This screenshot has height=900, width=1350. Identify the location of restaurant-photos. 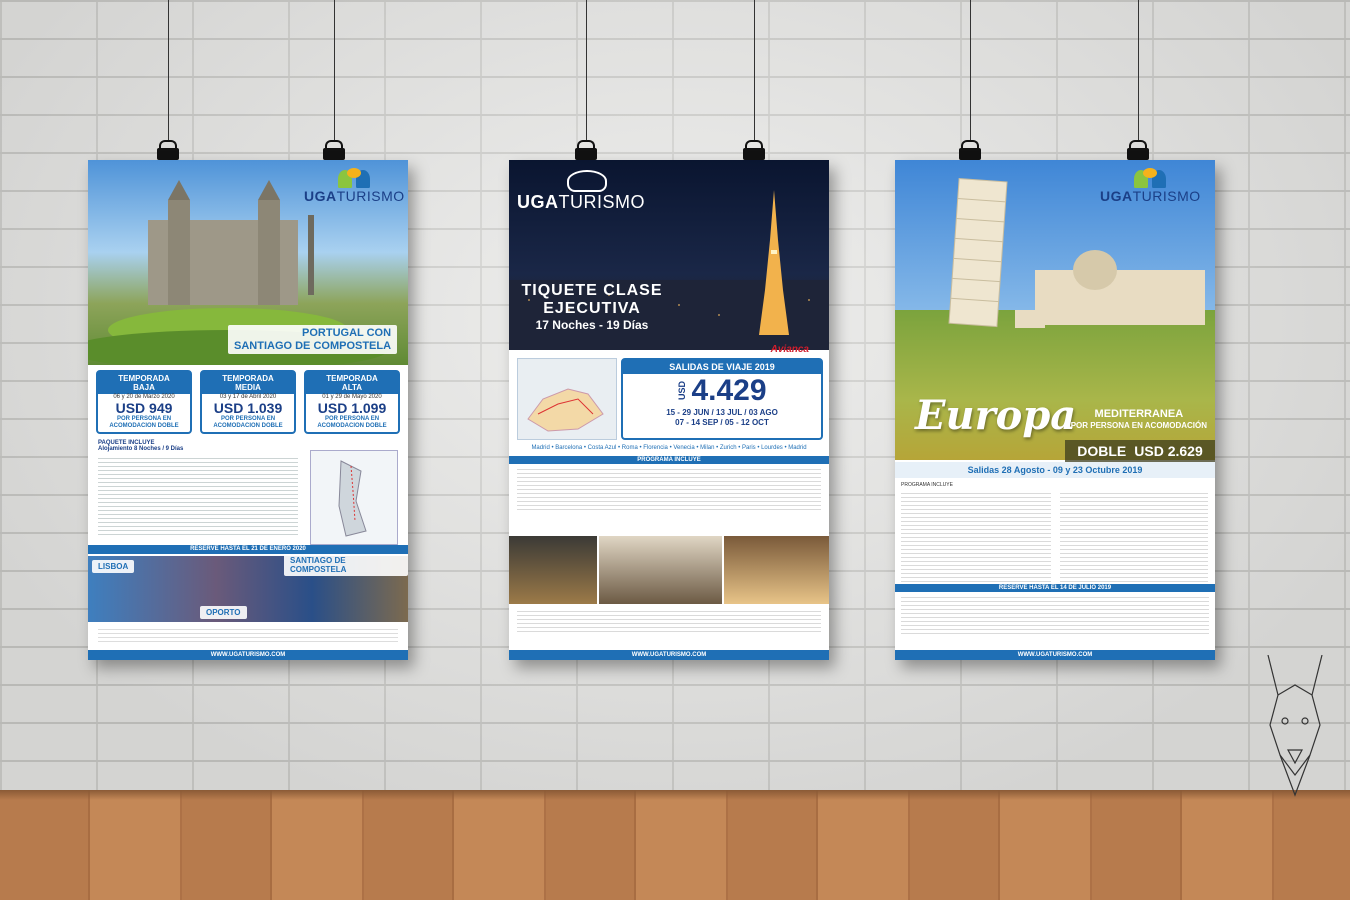
(669, 570).